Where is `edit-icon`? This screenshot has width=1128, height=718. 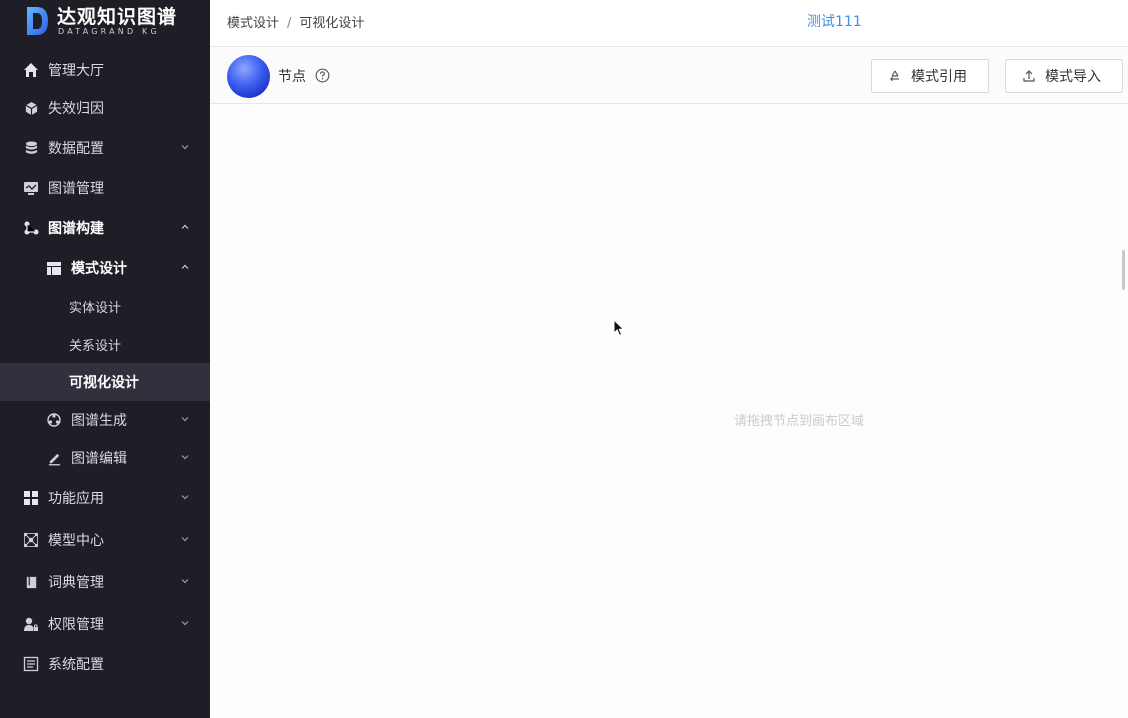 edit-icon is located at coordinates (54, 458).